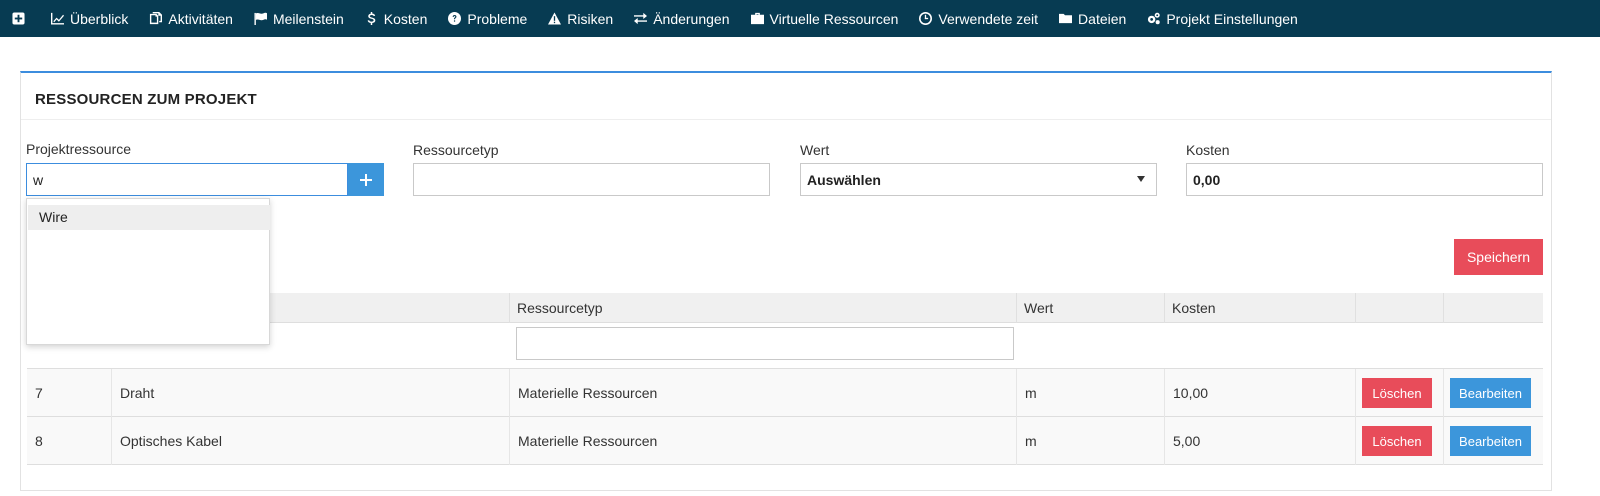  What do you see at coordinates (1493, 308) in the screenshot?
I see `col-header-edit` at bounding box center [1493, 308].